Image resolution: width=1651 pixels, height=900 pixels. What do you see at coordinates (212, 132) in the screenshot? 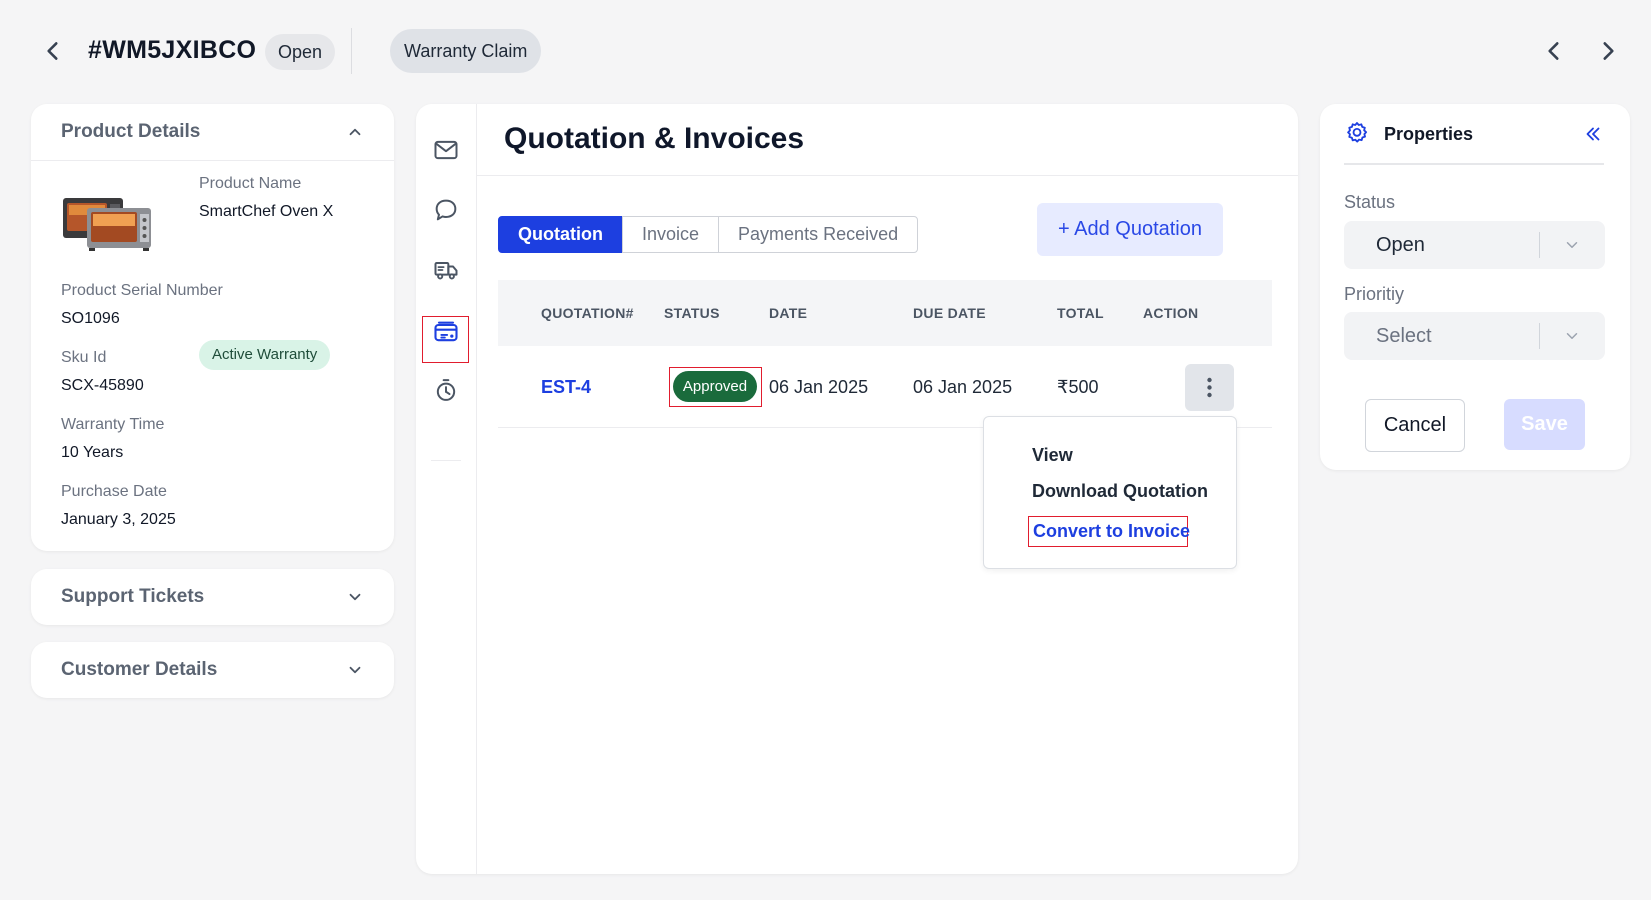
I see `product-details-header: Product Details` at bounding box center [212, 132].